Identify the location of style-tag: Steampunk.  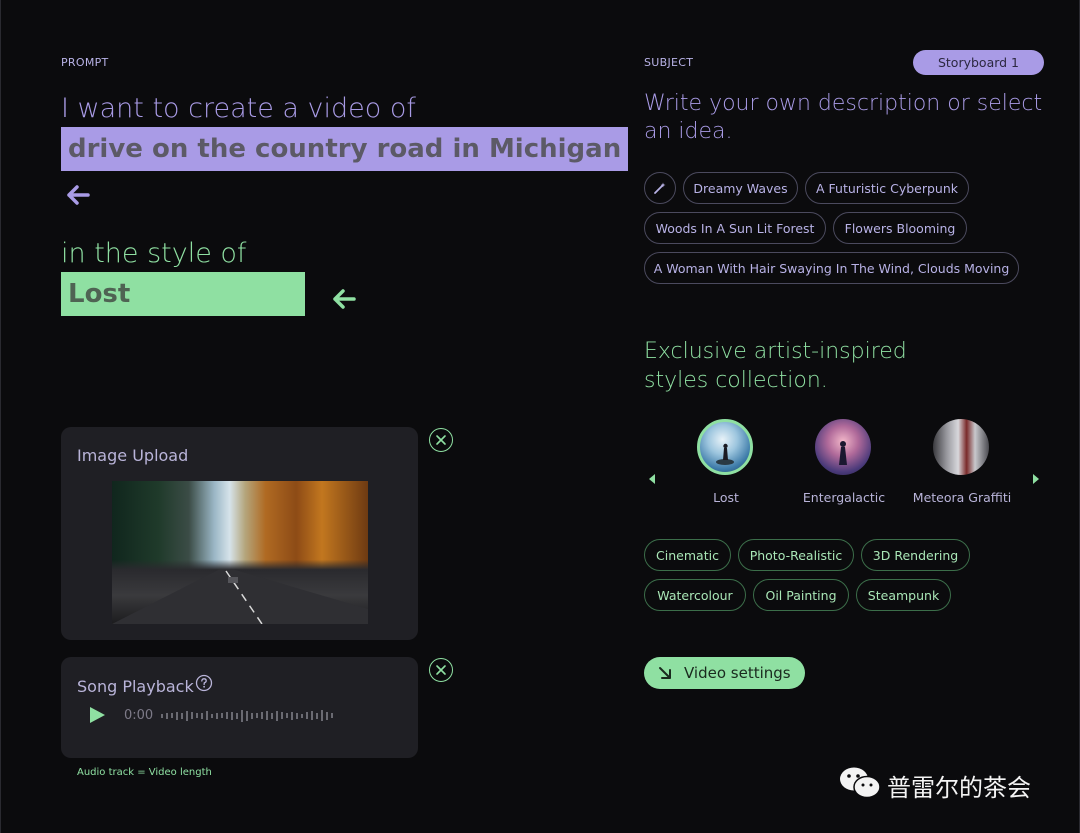
(903, 595).